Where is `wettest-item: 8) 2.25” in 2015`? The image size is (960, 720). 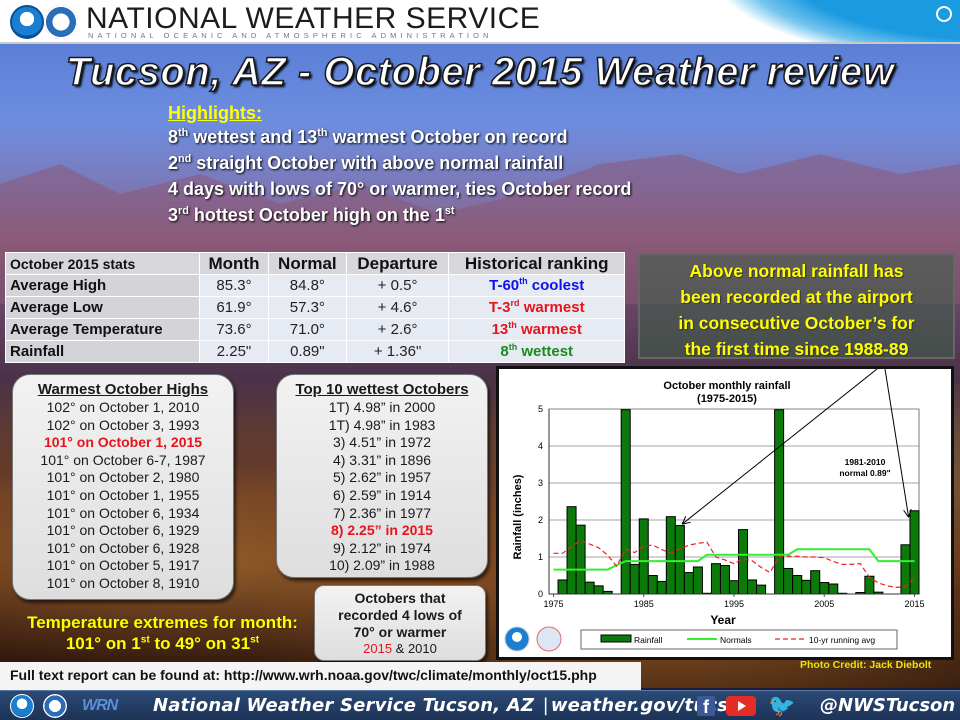
wettest-item: 8) 2.25” in 2015 is located at coordinates (382, 530).